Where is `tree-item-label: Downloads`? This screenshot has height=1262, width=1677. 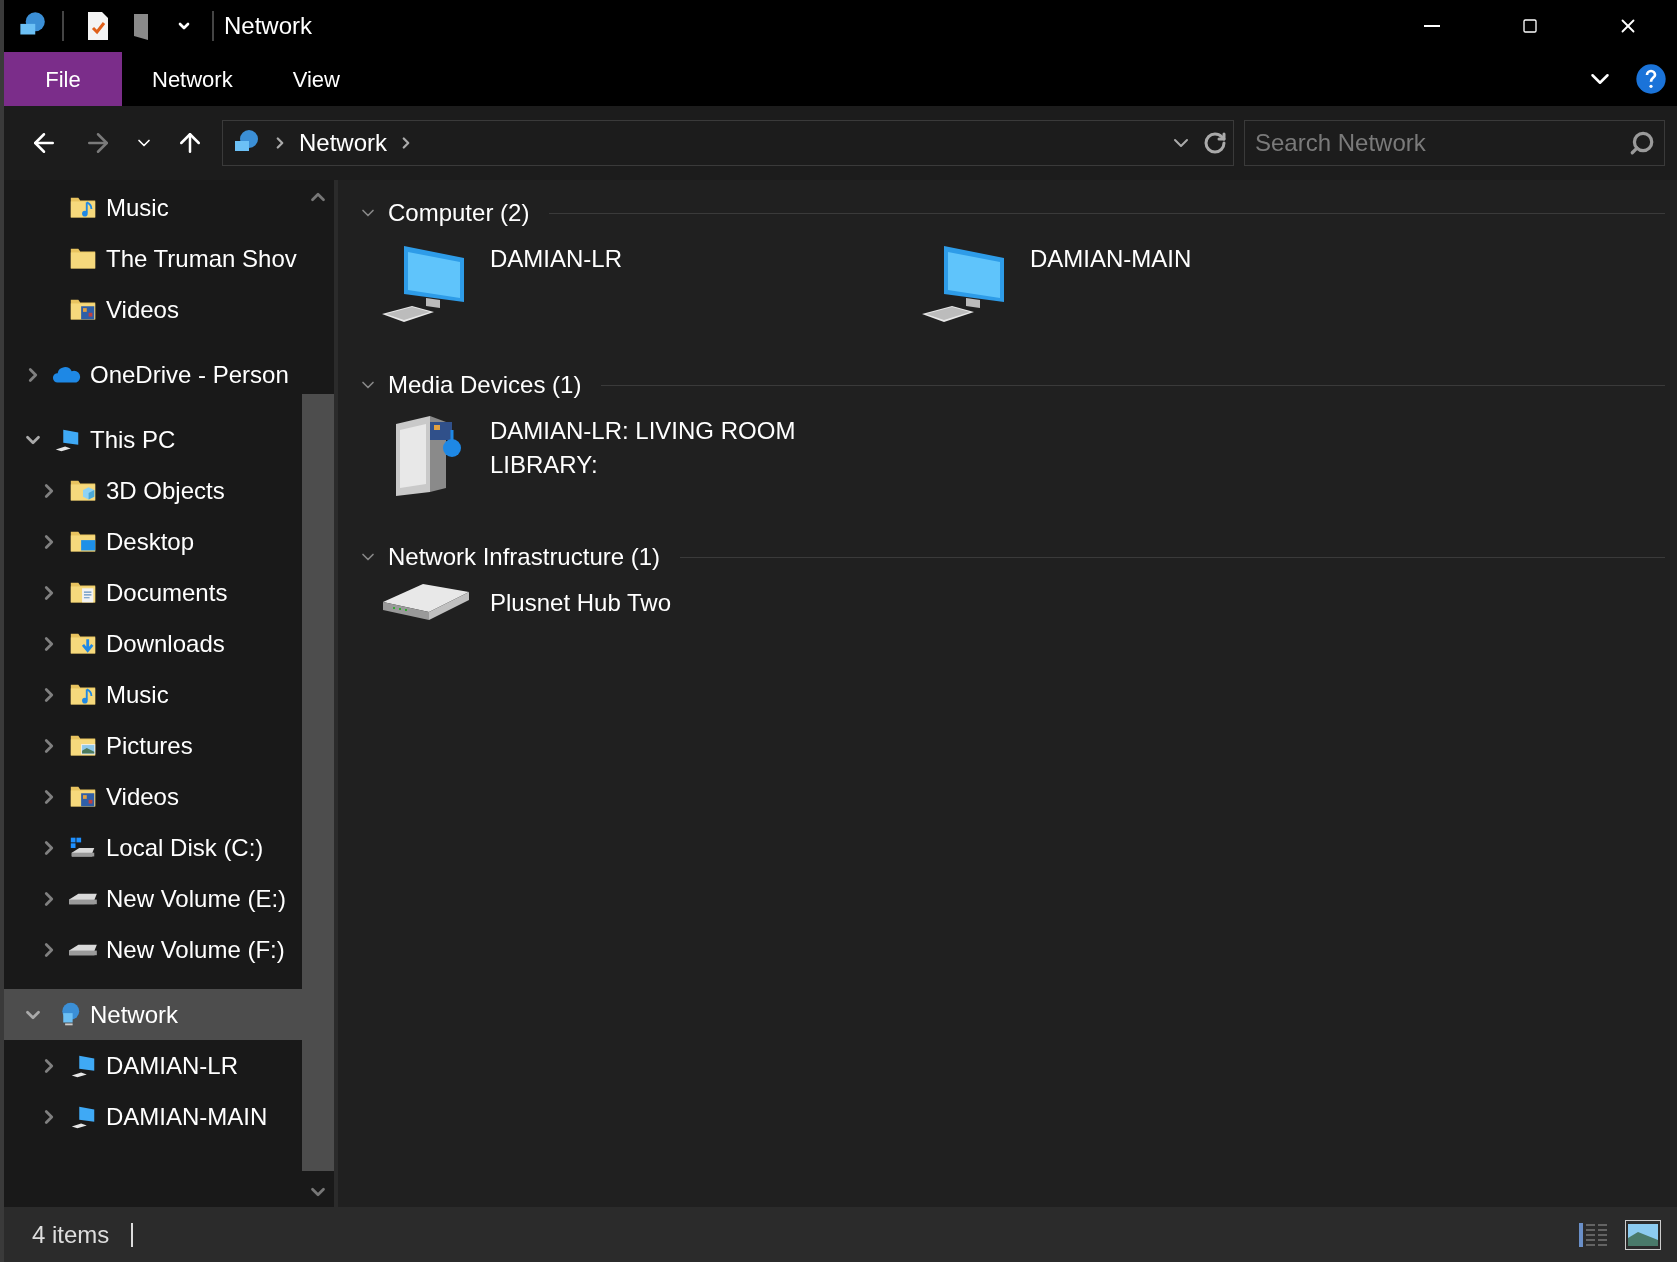
tree-item-label: Downloads is located at coordinates (165, 643).